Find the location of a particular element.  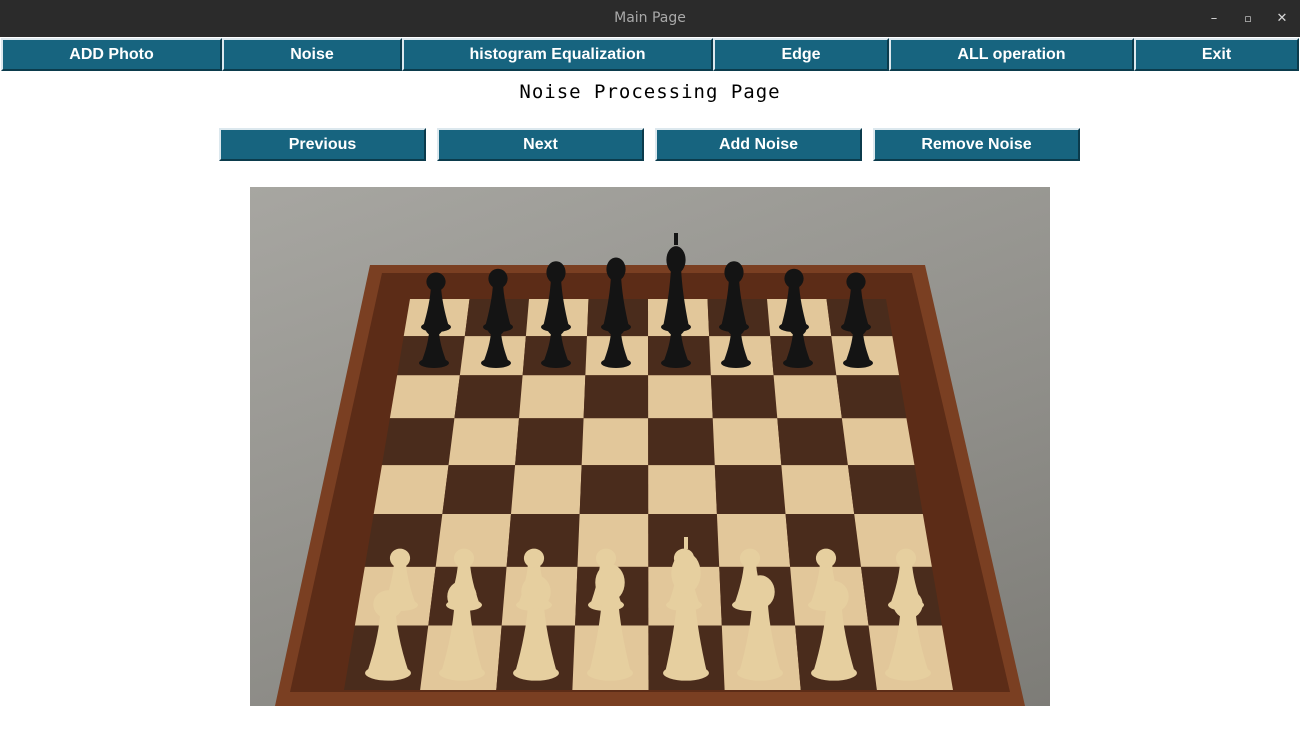

all-operation-button: ALL operation is located at coordinates (1011, 54).